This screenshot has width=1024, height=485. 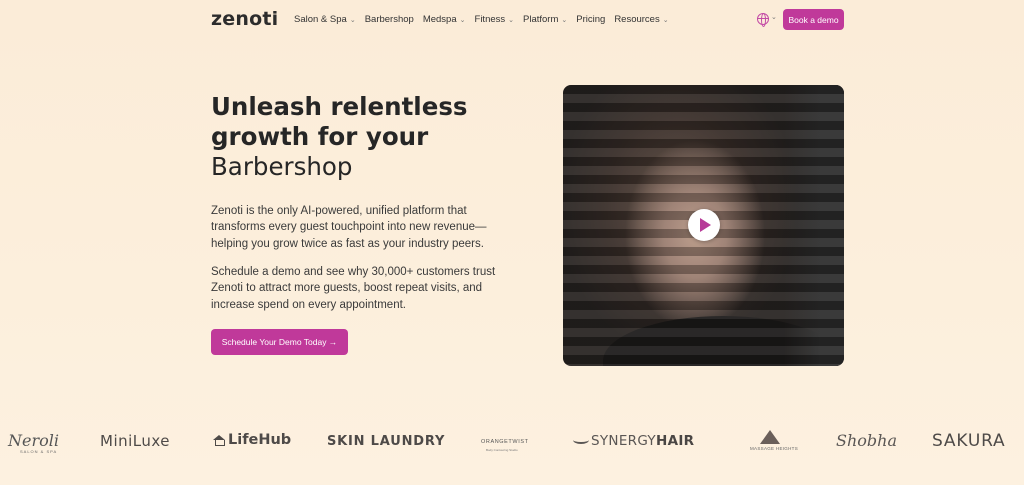 I want to click on neroli-logo: Neroli, so click(x=33, y=440).